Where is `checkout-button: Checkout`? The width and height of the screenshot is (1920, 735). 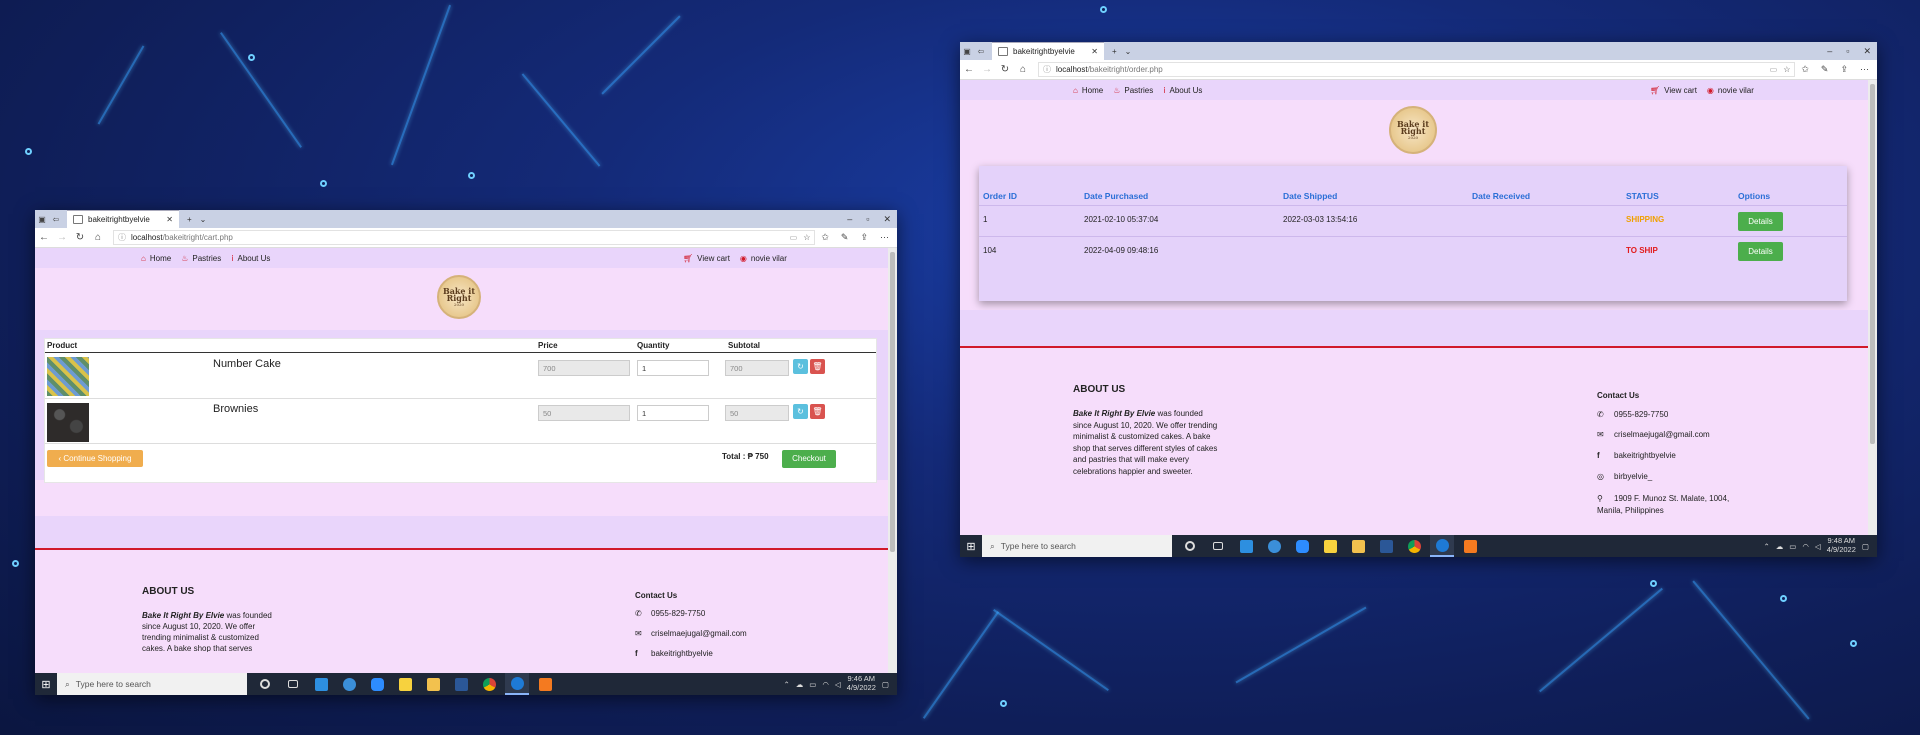
checkout-button: Checkout is located at coordinates (809, 459).